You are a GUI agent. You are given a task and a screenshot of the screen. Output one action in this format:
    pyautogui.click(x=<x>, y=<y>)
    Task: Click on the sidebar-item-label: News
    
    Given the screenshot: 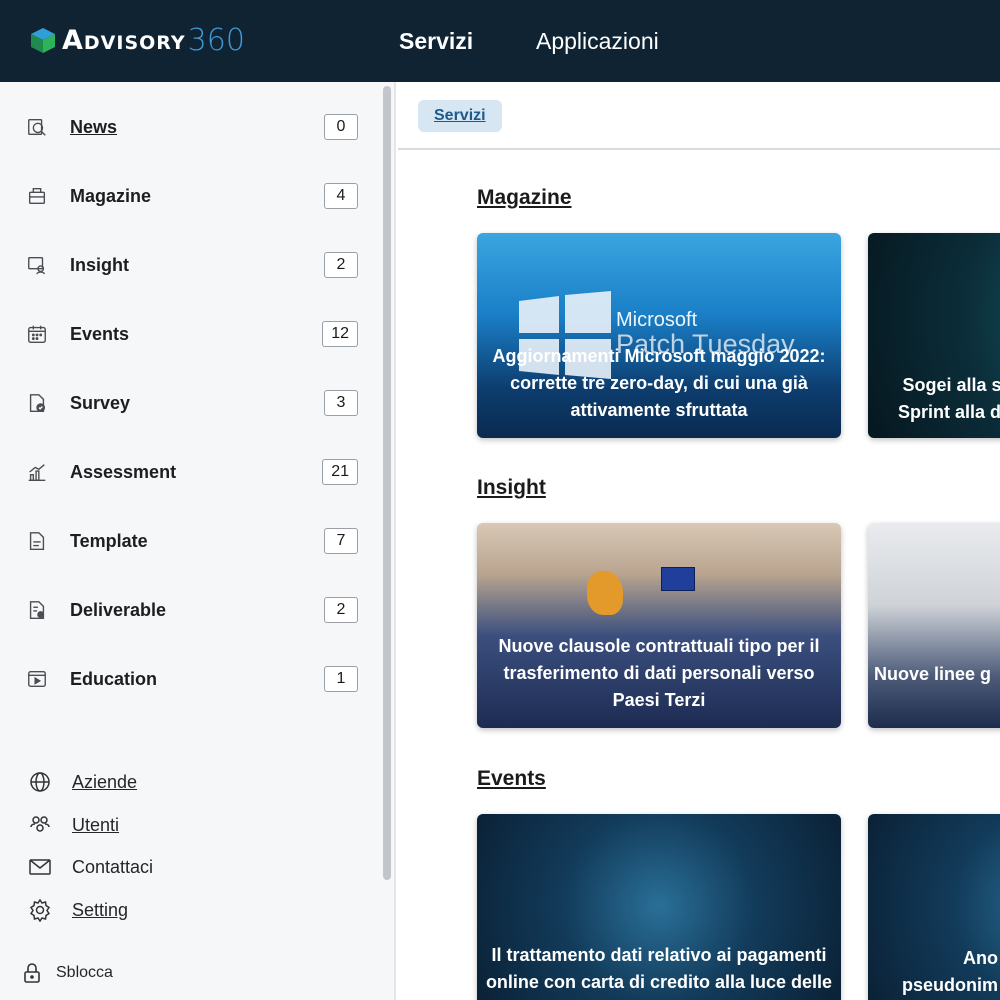 What is the action you would take?
    pyautogui.click(x=94, y=126)
    